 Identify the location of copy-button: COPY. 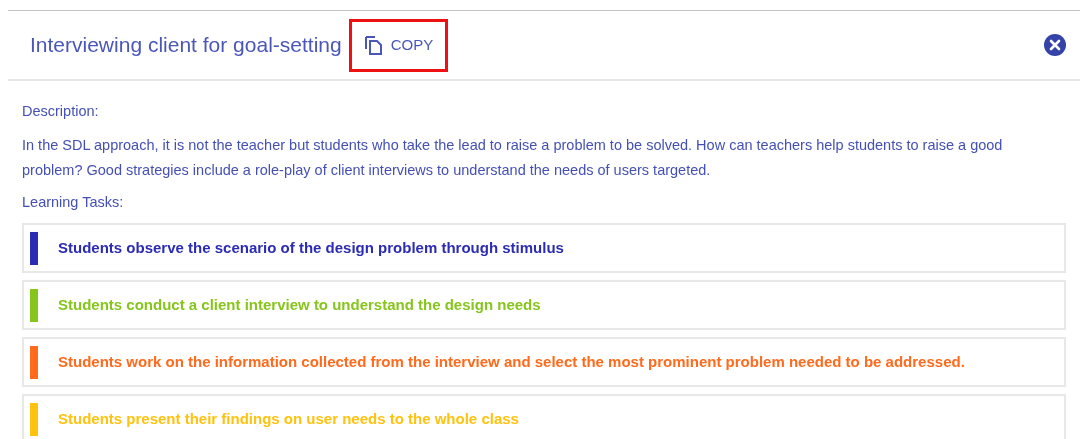
(398, 45).